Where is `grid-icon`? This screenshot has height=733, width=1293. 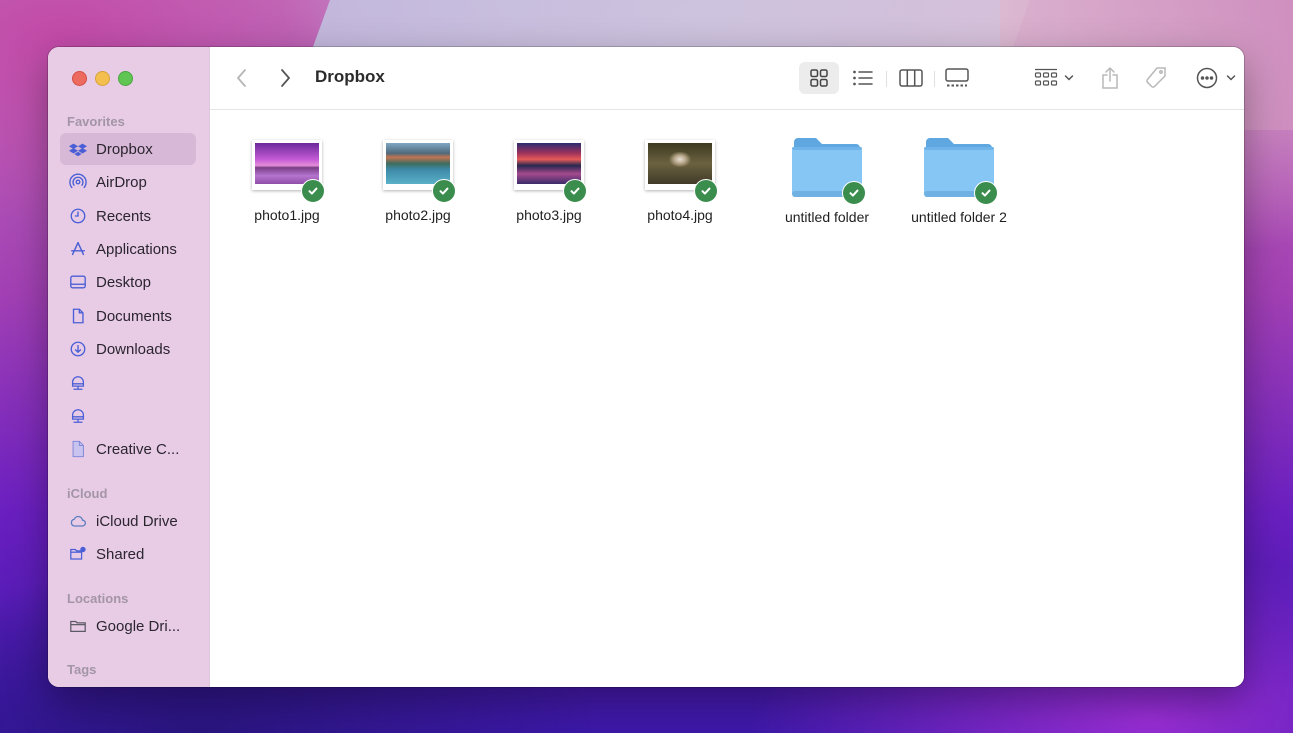 grid-icon is located at coordinates (819, 78).